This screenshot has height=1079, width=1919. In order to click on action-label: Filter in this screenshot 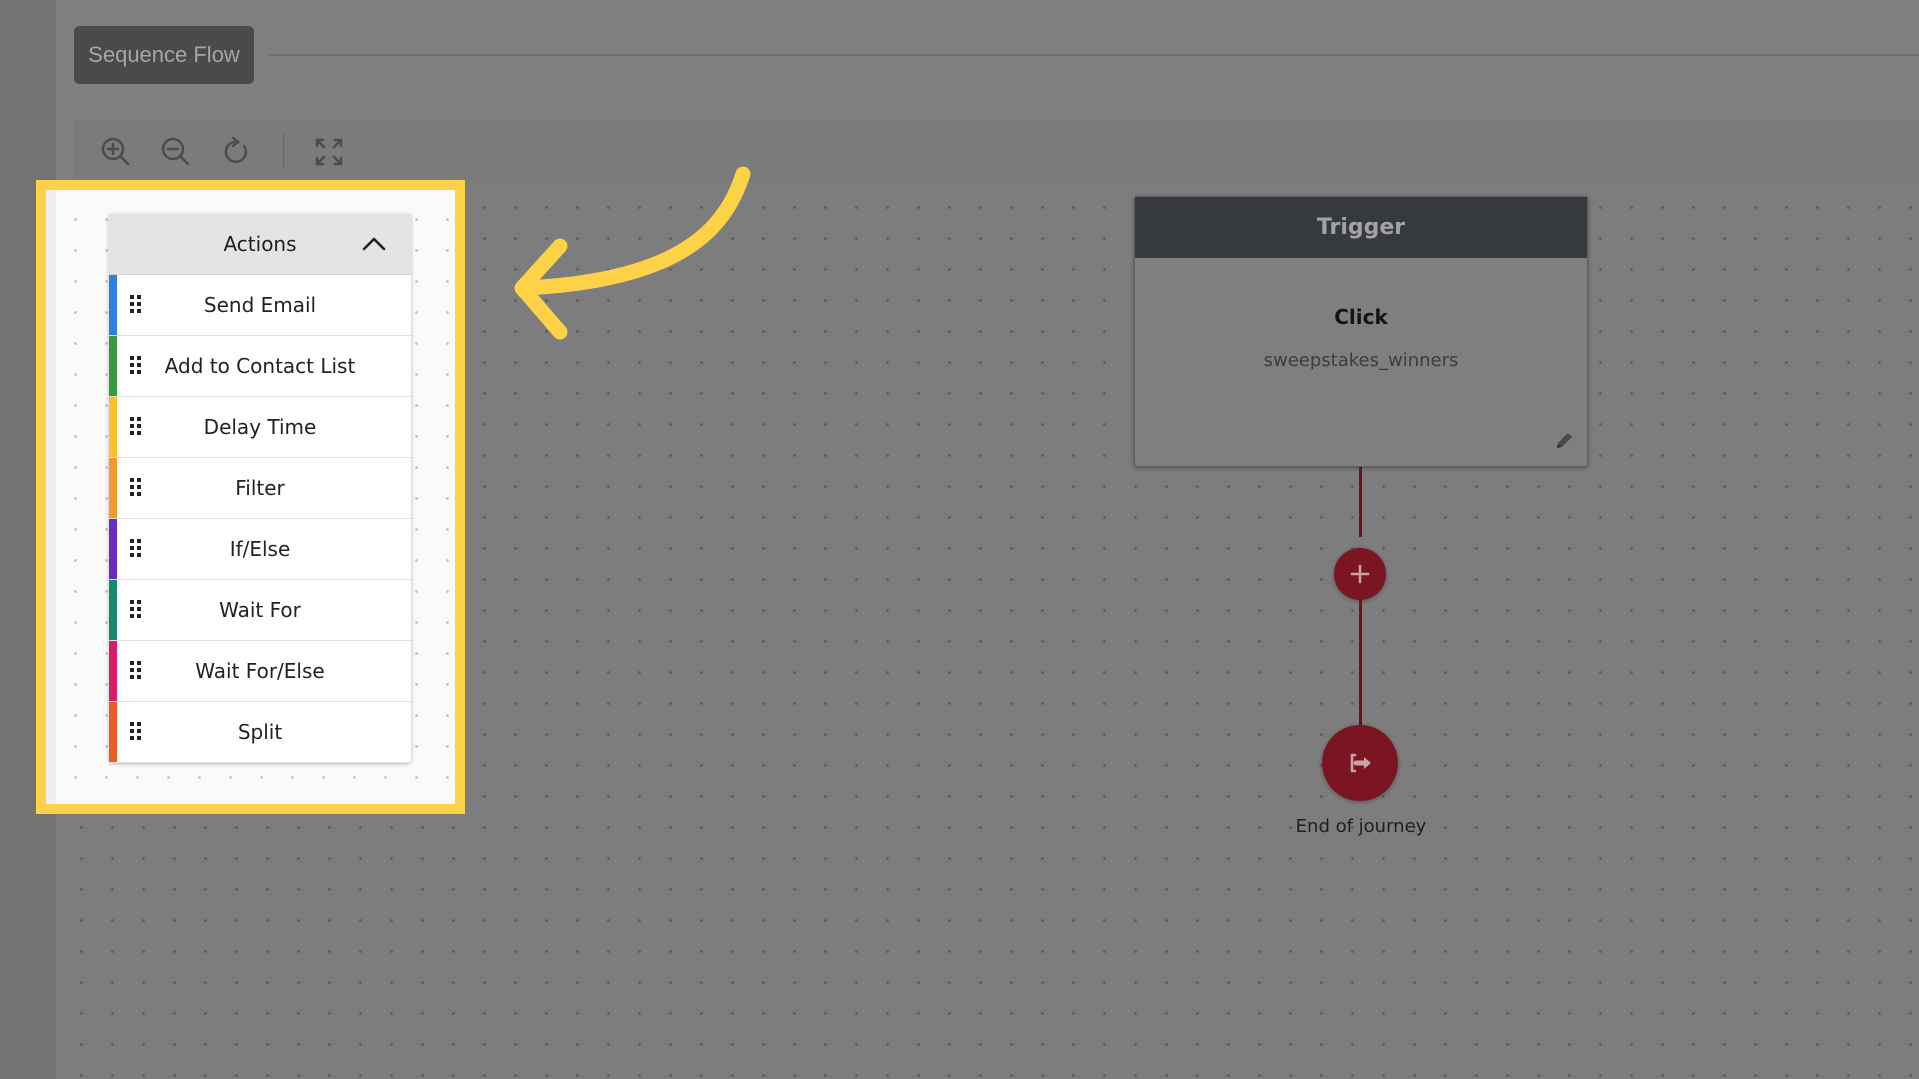, I will do `click(260, 488)`.